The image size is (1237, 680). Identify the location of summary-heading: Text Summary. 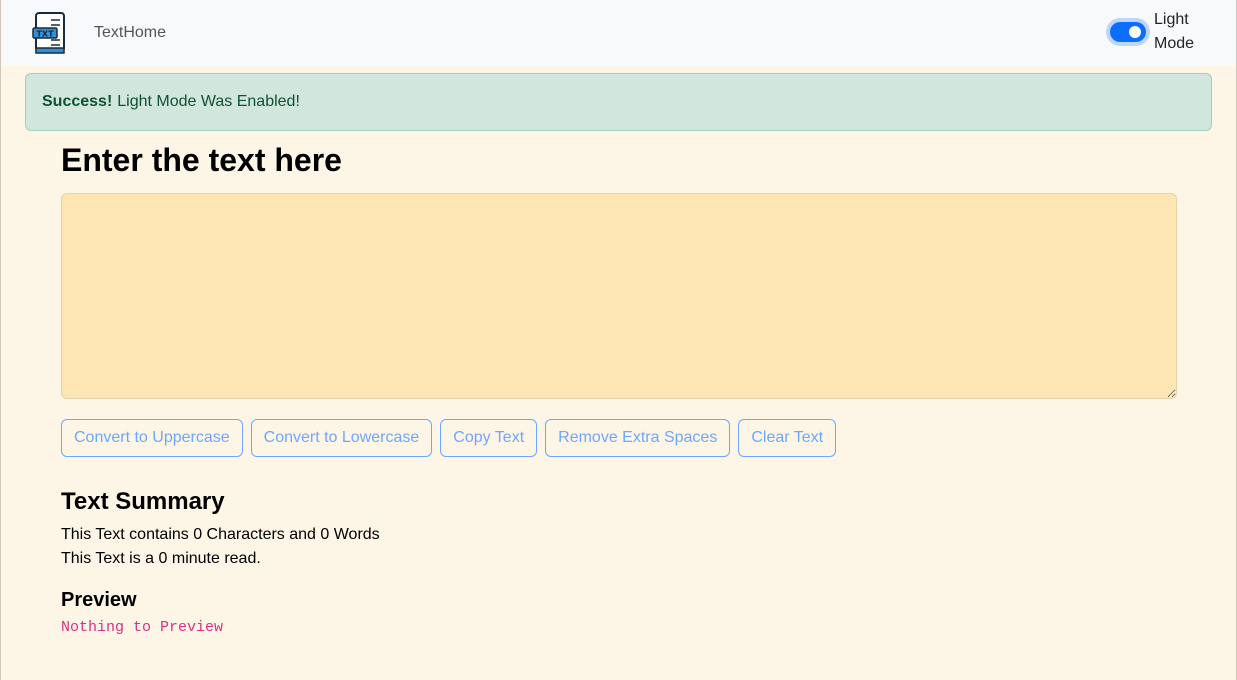
(143, 501).